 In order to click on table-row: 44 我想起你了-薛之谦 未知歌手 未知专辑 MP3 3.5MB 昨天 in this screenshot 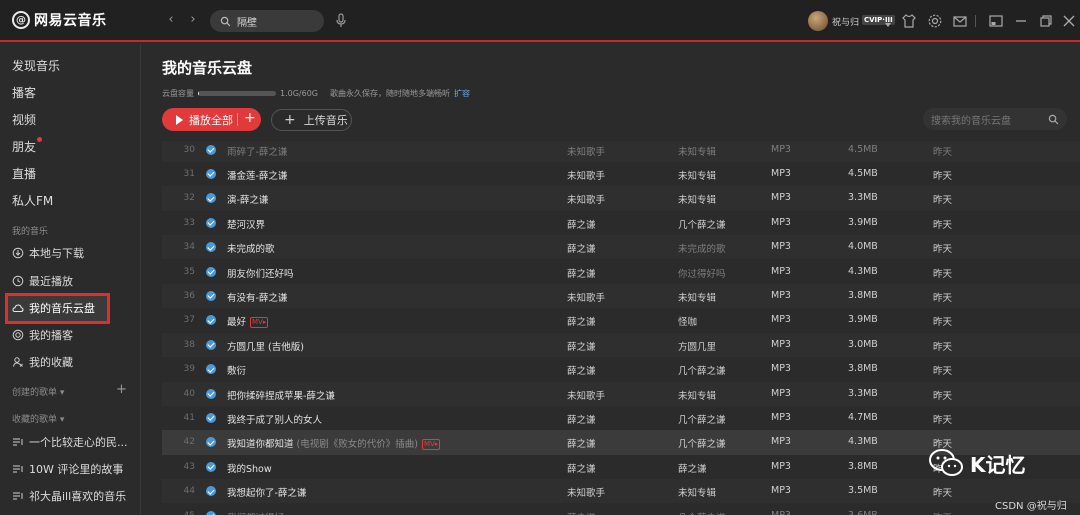, I will do `click(621, 491)`.